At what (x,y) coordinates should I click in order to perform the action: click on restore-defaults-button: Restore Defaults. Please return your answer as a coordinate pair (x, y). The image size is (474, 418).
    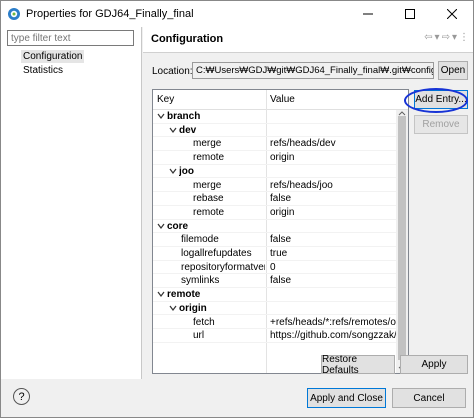
    Looking at the image, I should click on (358, 365).